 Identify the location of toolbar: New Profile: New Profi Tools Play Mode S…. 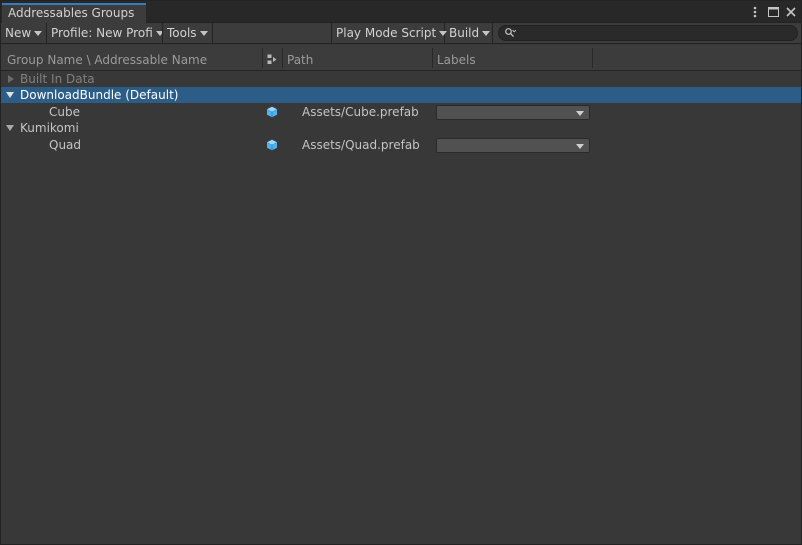
(401, 33).